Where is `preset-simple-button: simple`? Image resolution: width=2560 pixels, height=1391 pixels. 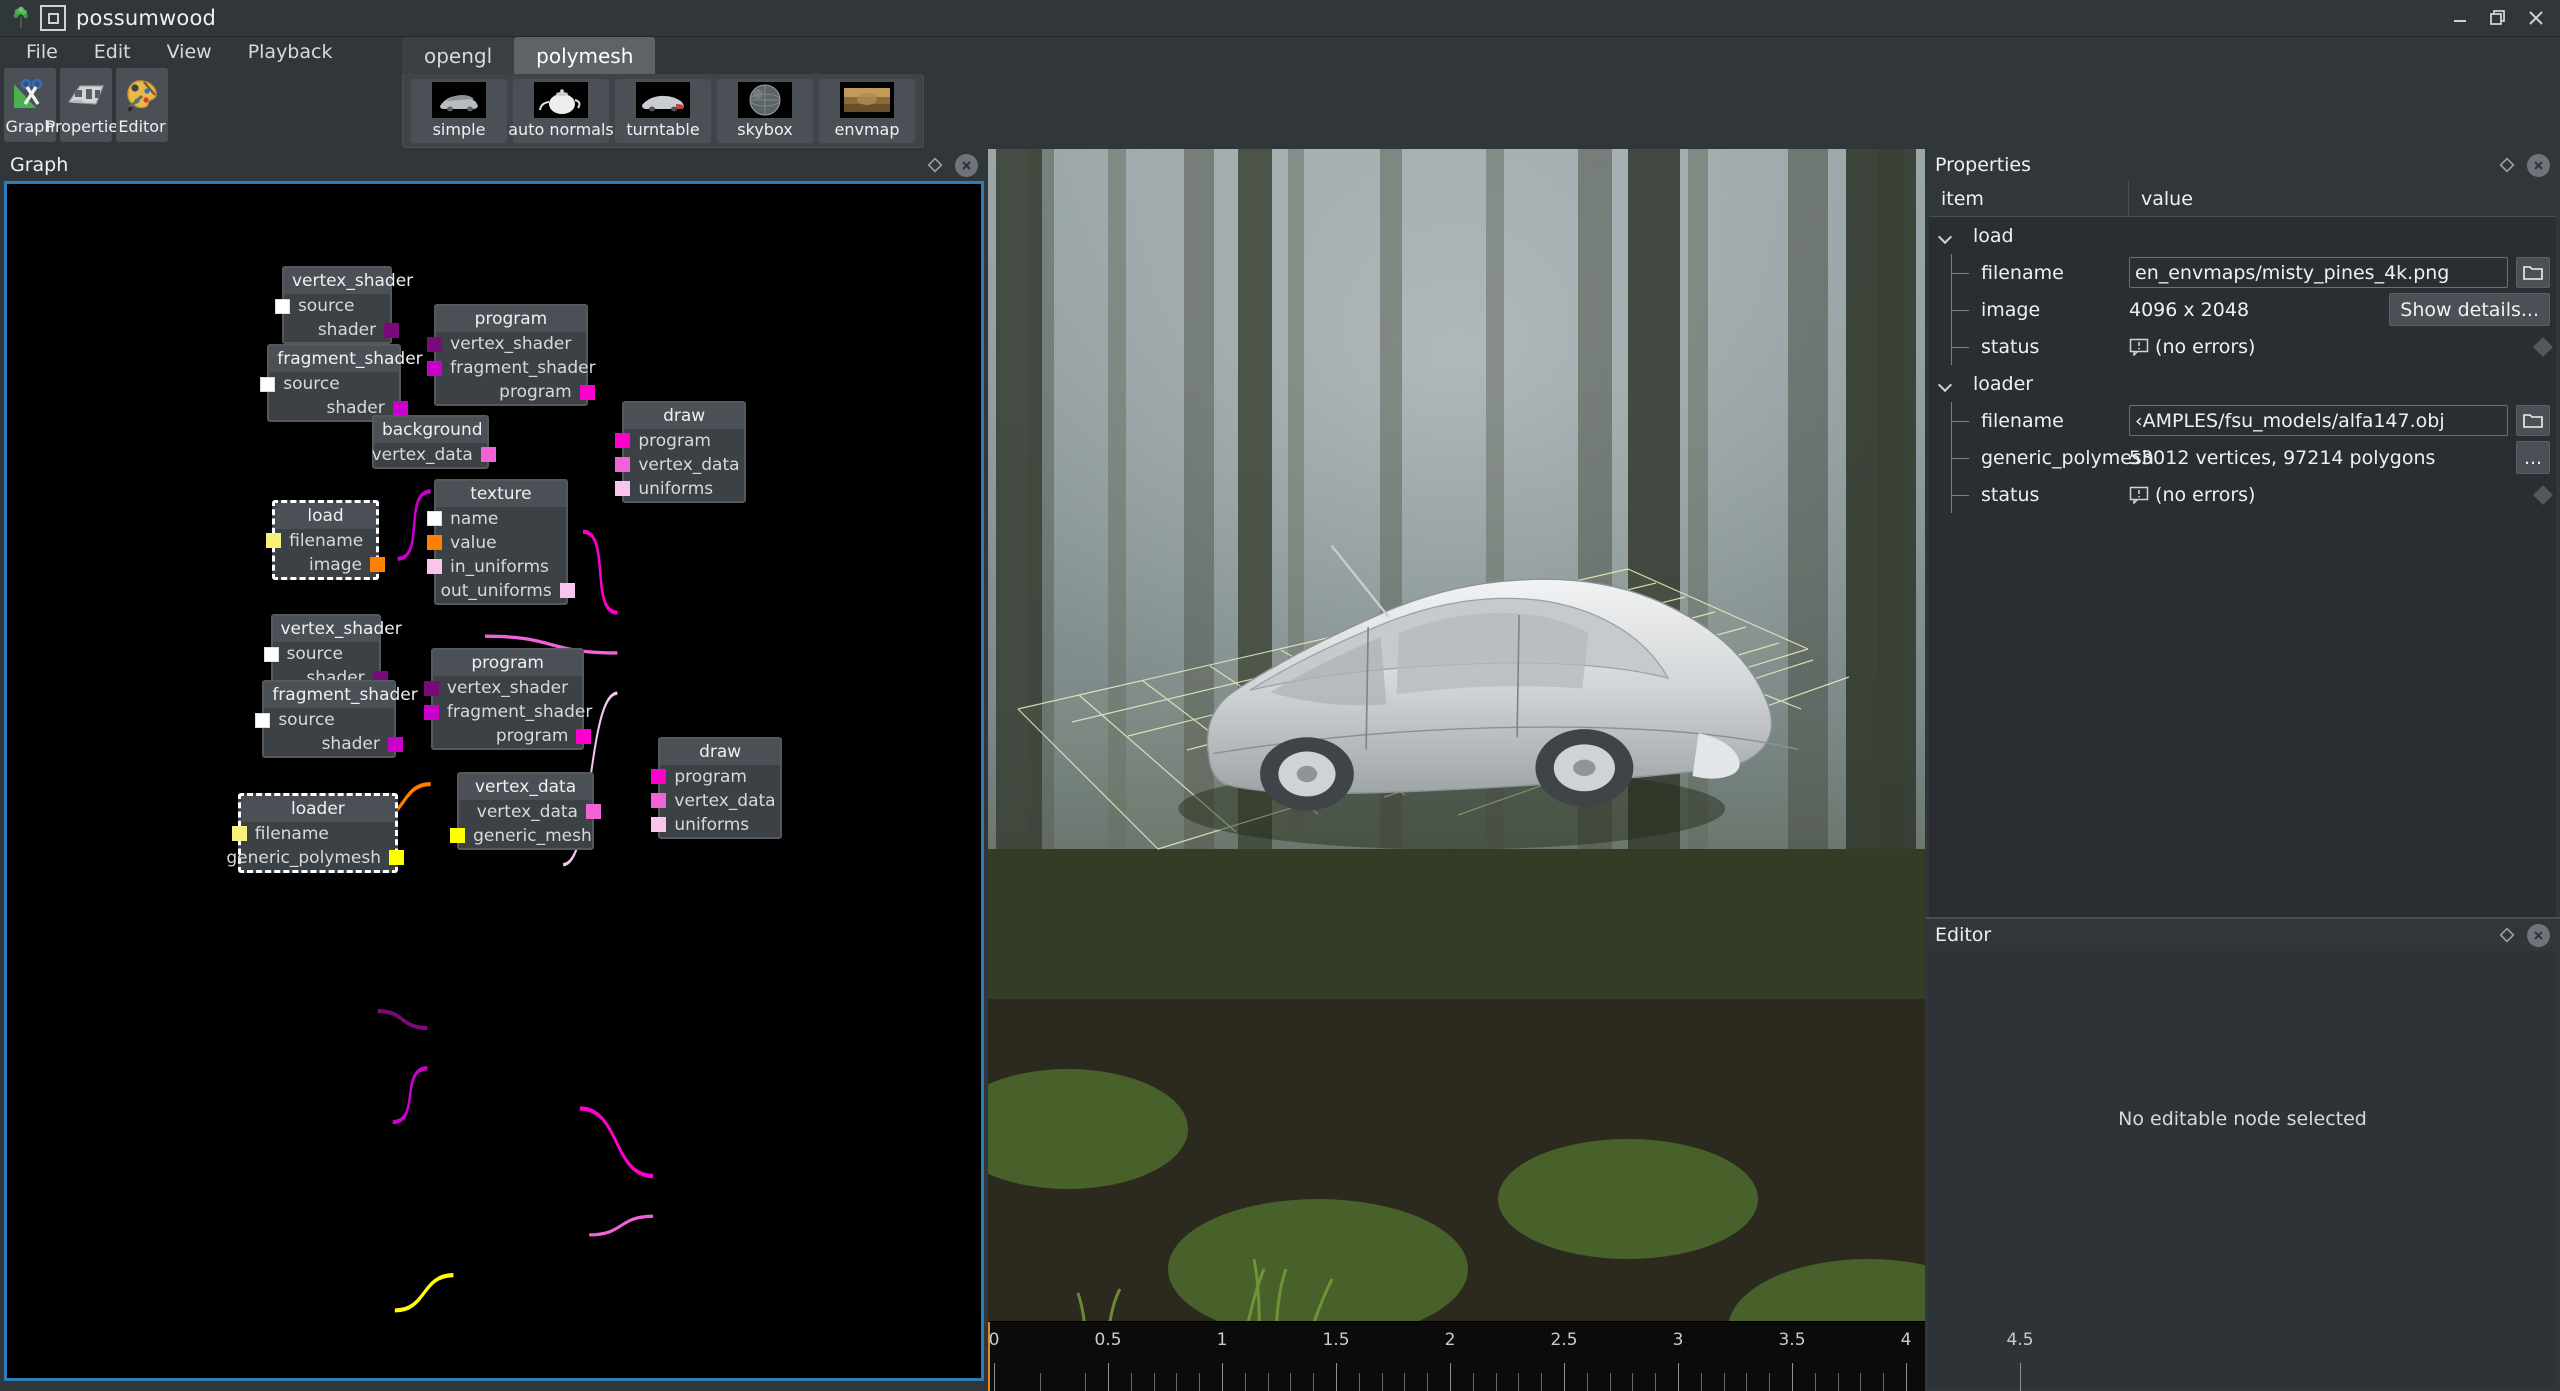 preset-simple-button: simple is located at coordinates (459, 110).